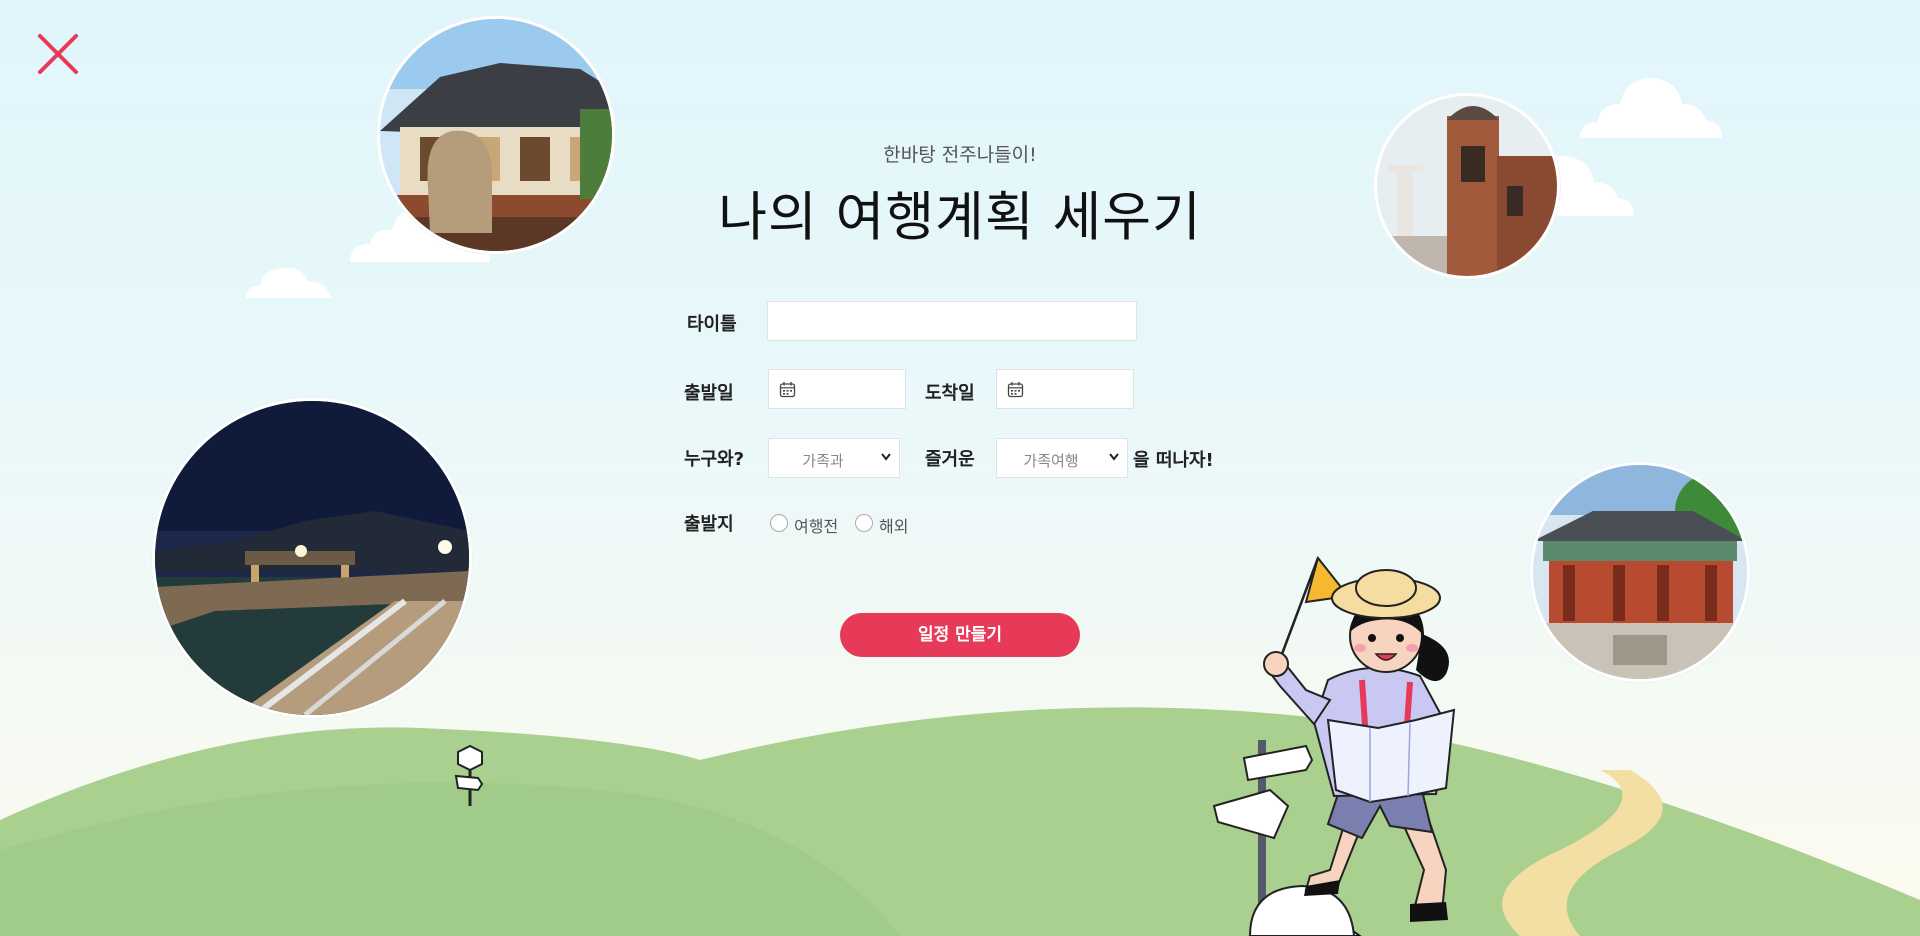 The image size is (1920, 936). I want to click on signpost-small-icon, so click(469, 775).